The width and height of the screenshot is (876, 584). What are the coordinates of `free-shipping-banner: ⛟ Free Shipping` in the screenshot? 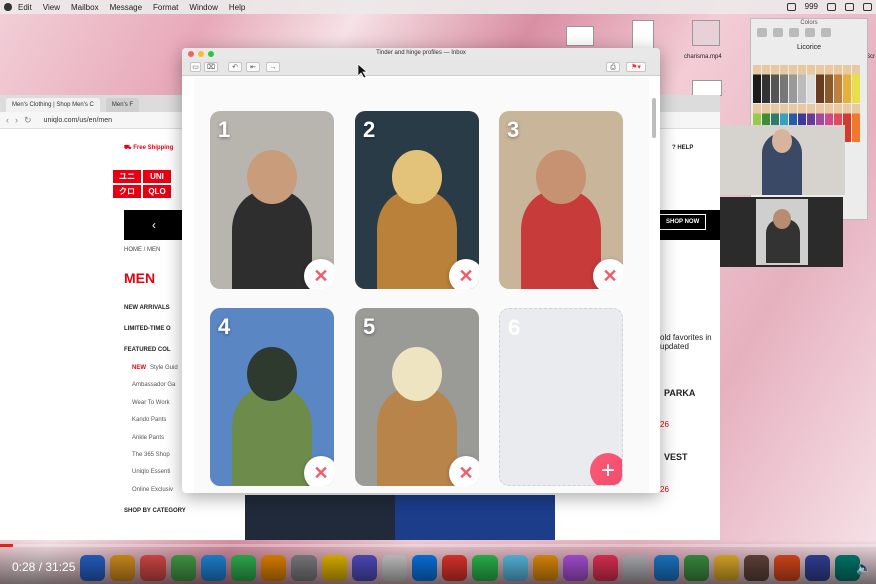 It's located at (148, 148).